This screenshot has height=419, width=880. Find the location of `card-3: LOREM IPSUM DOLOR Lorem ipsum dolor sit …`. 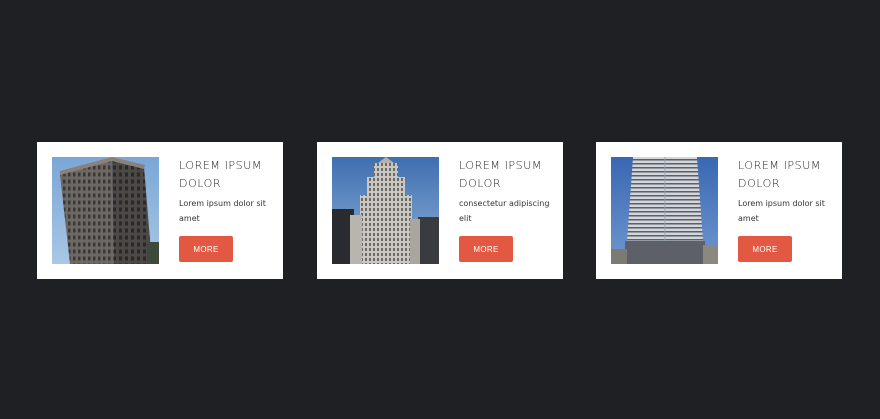

card-3: LOREM IPSUM DOLOR Lorem ipsum dolor sit … is located at coordinates (719, 210).